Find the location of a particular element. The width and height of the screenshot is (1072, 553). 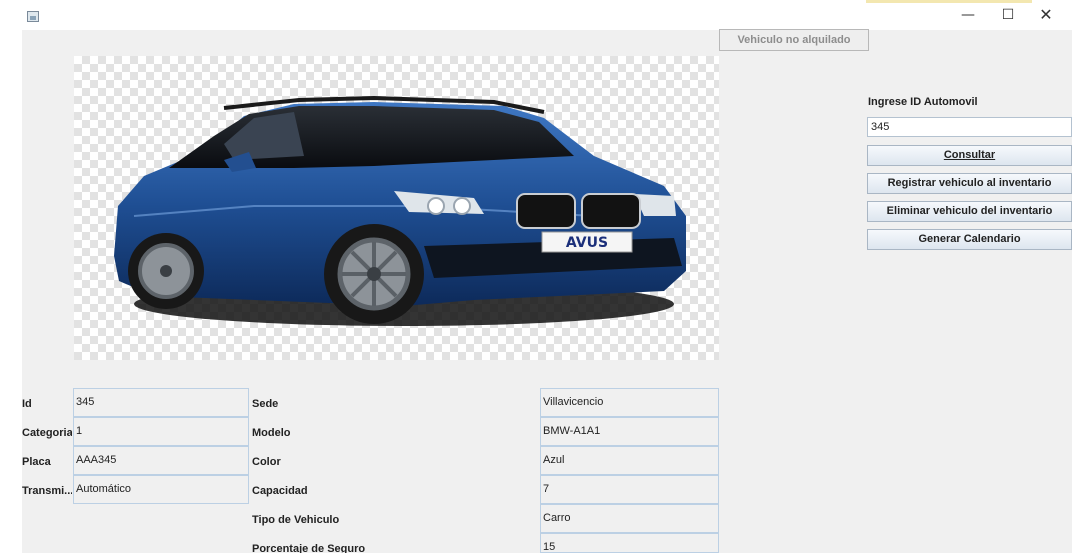

field-color: Azul is located at coordinates (629, 460).